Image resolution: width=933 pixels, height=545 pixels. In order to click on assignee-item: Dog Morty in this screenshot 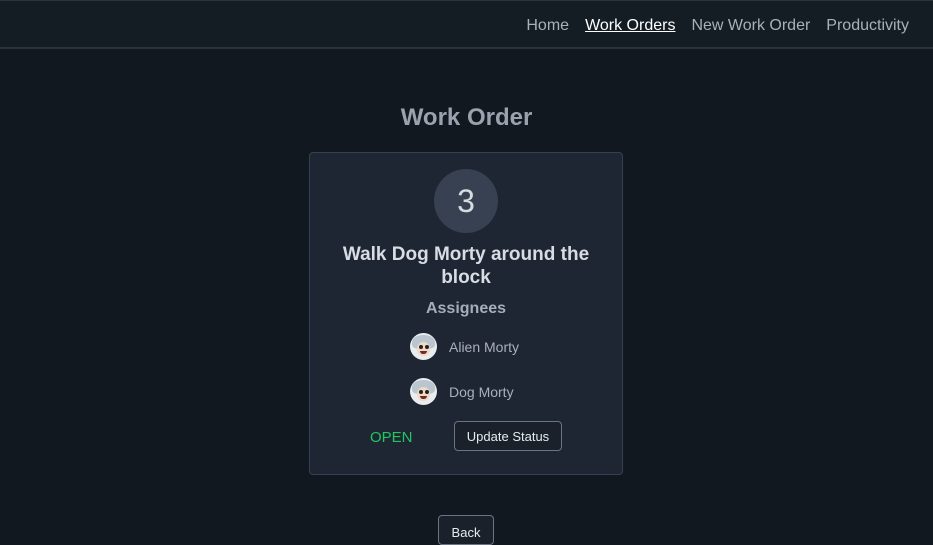, I will do `click(462, 391)`.